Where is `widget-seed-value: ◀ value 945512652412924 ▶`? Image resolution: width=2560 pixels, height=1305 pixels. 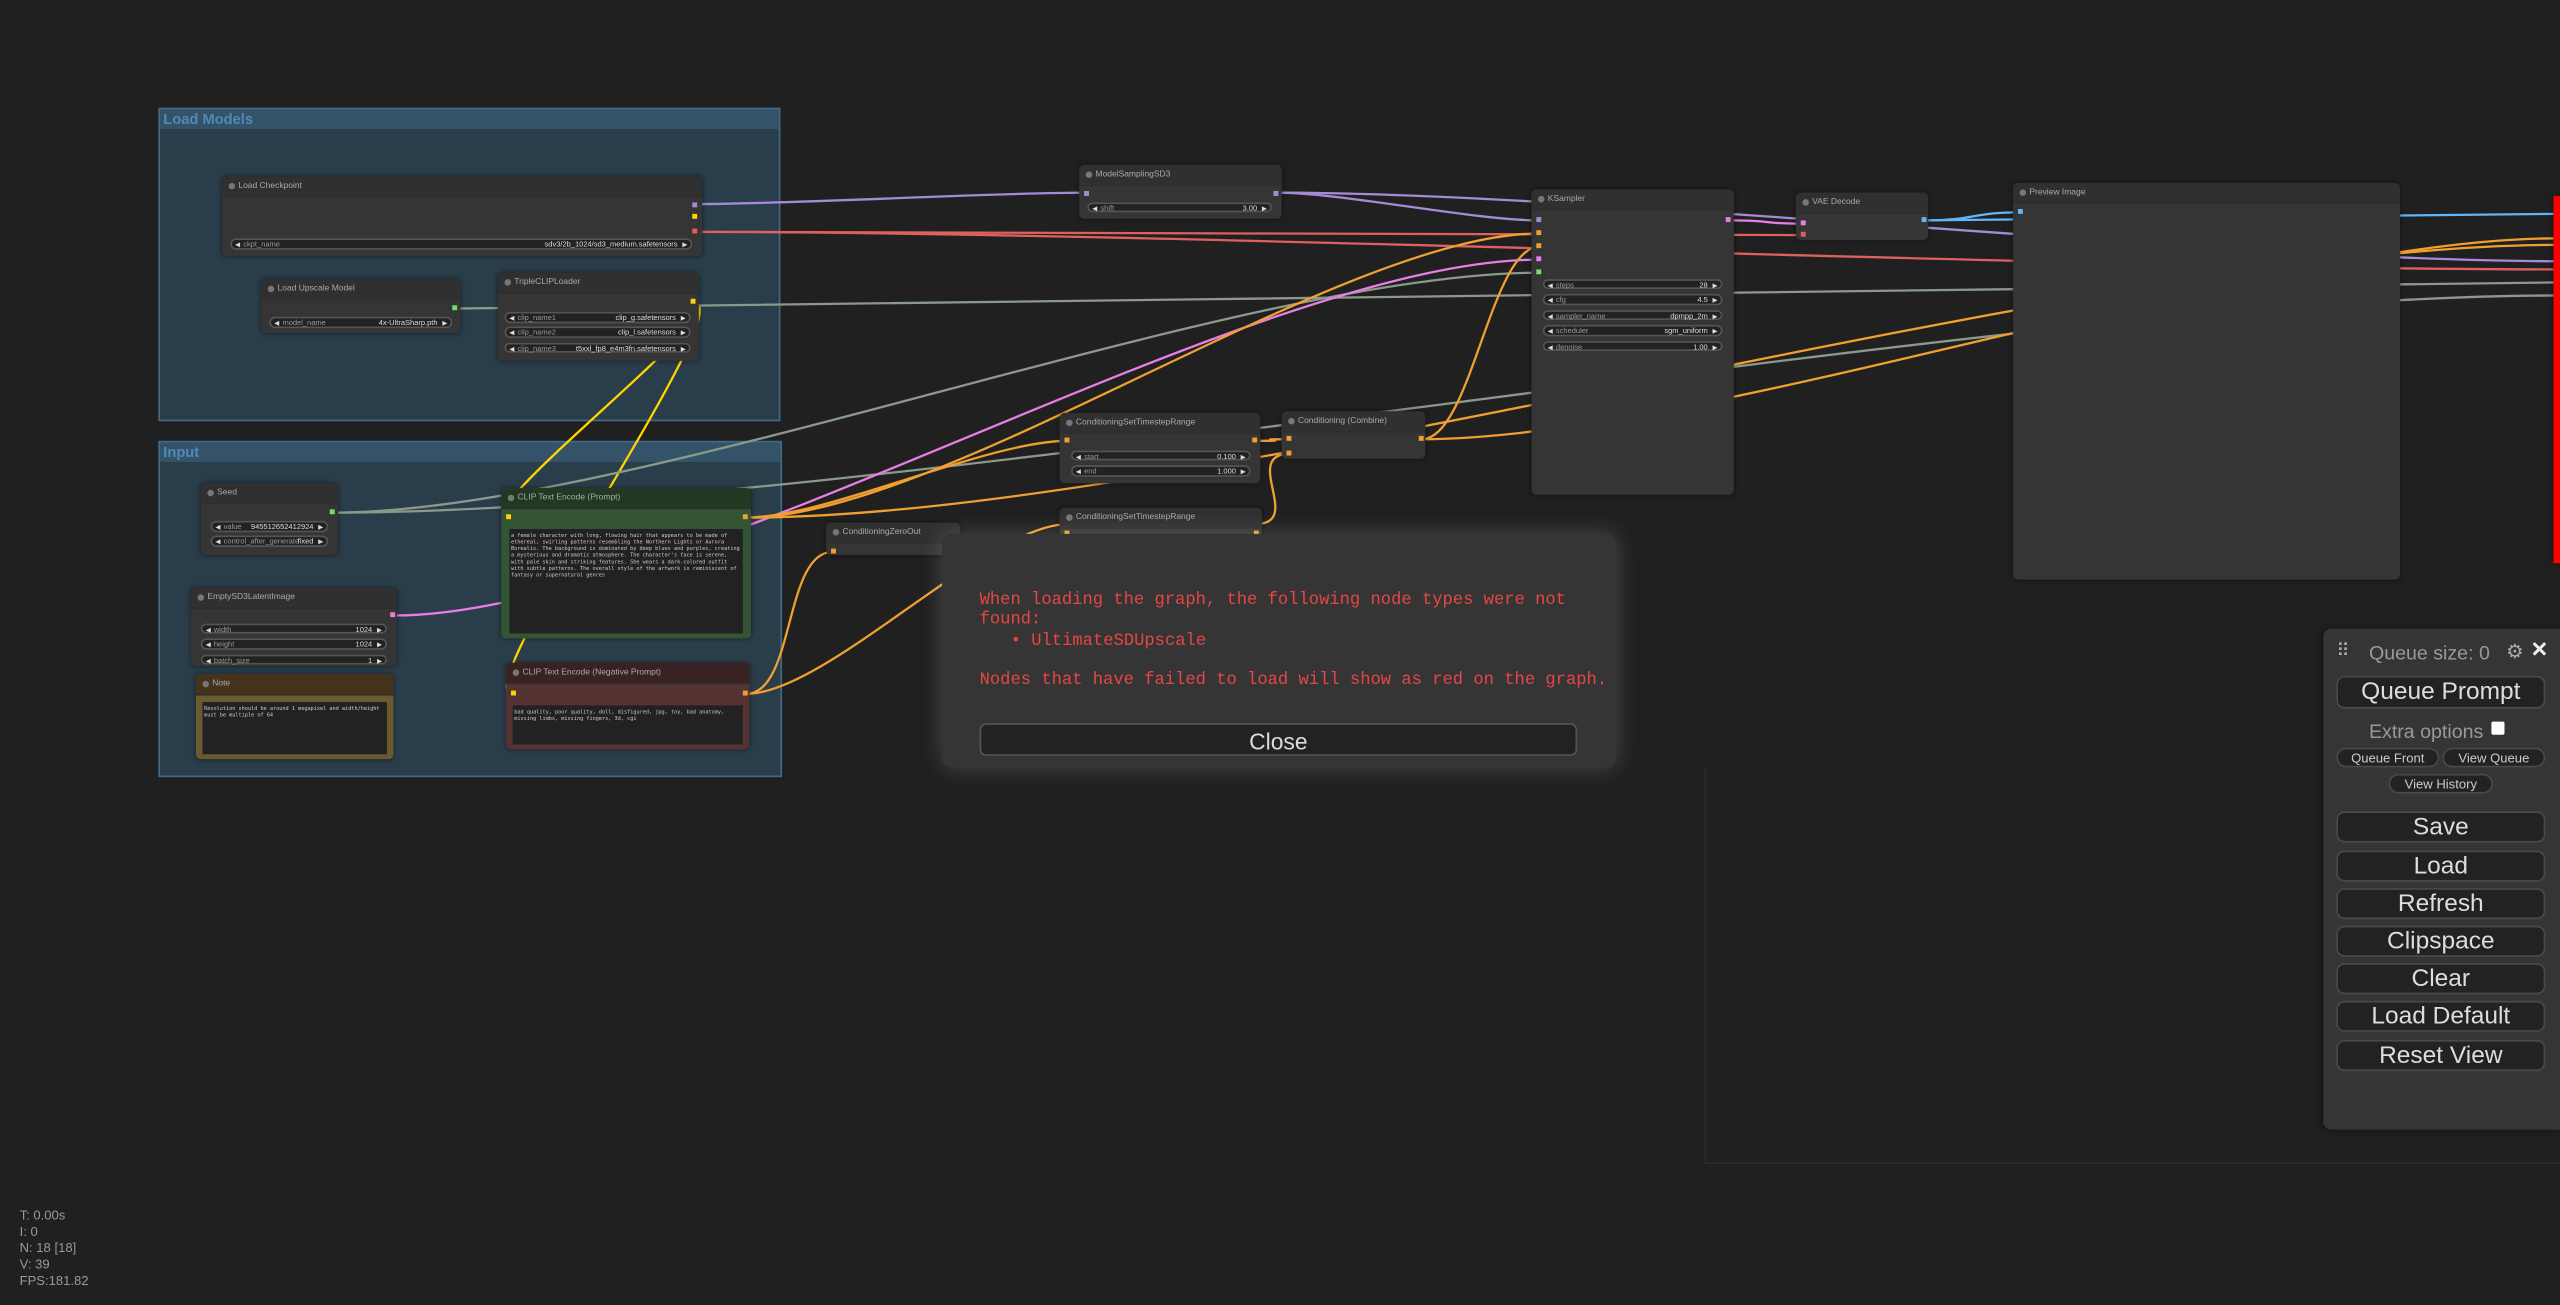
widget-seed-value: ◀ value 945512652412924 ▶ is located at coordinates (269, 526).